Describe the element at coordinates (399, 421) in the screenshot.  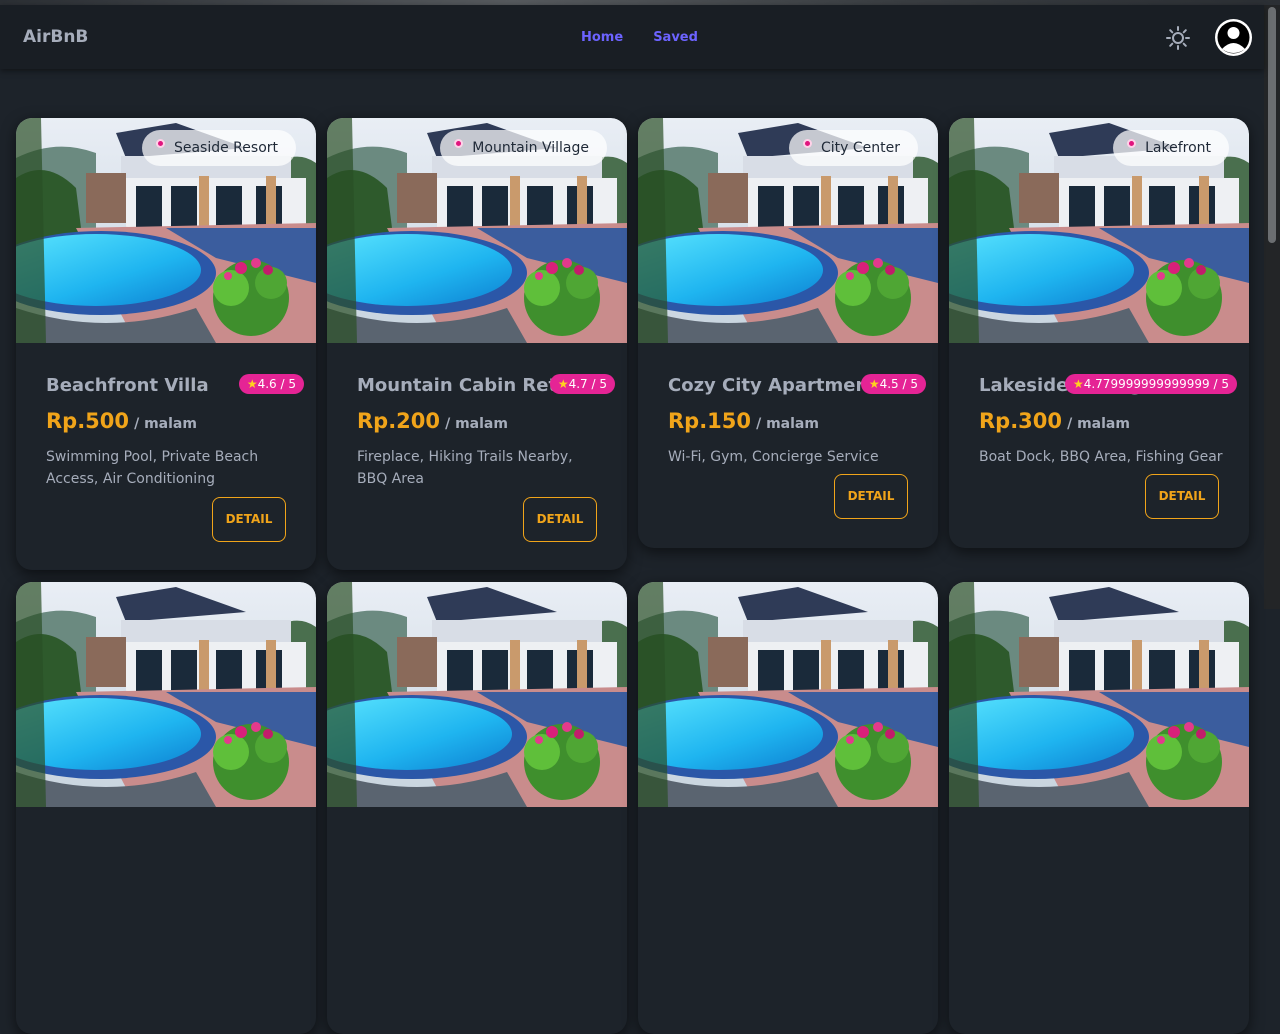
I see `price-value: Rp.200` at that location.